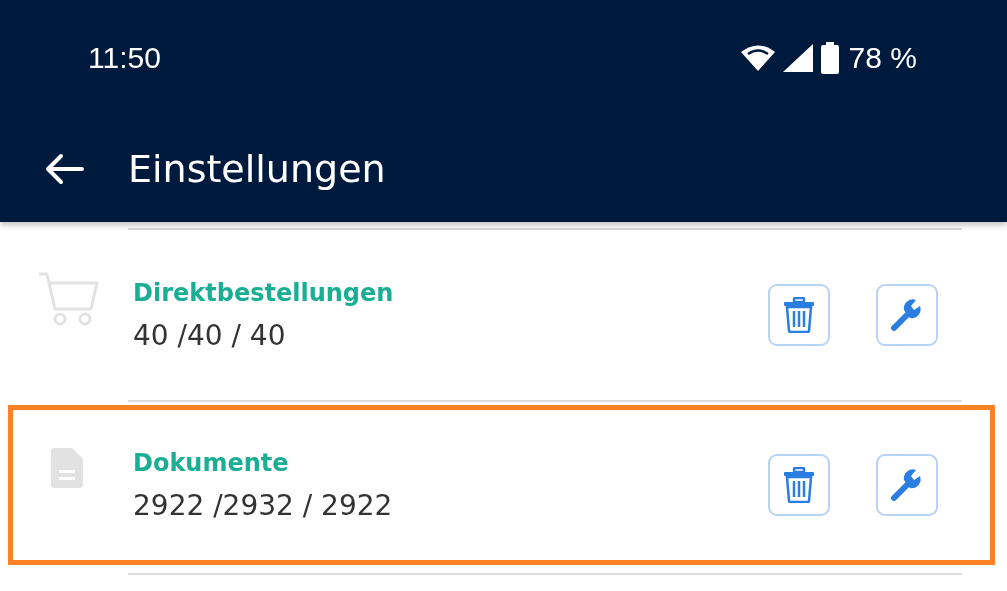 This screenshot has height=591, width=1007. What do you see at coordinates (124, 58) in the screenshot?
I see `clock-time: 11:50` at bounding box center [124, 58].